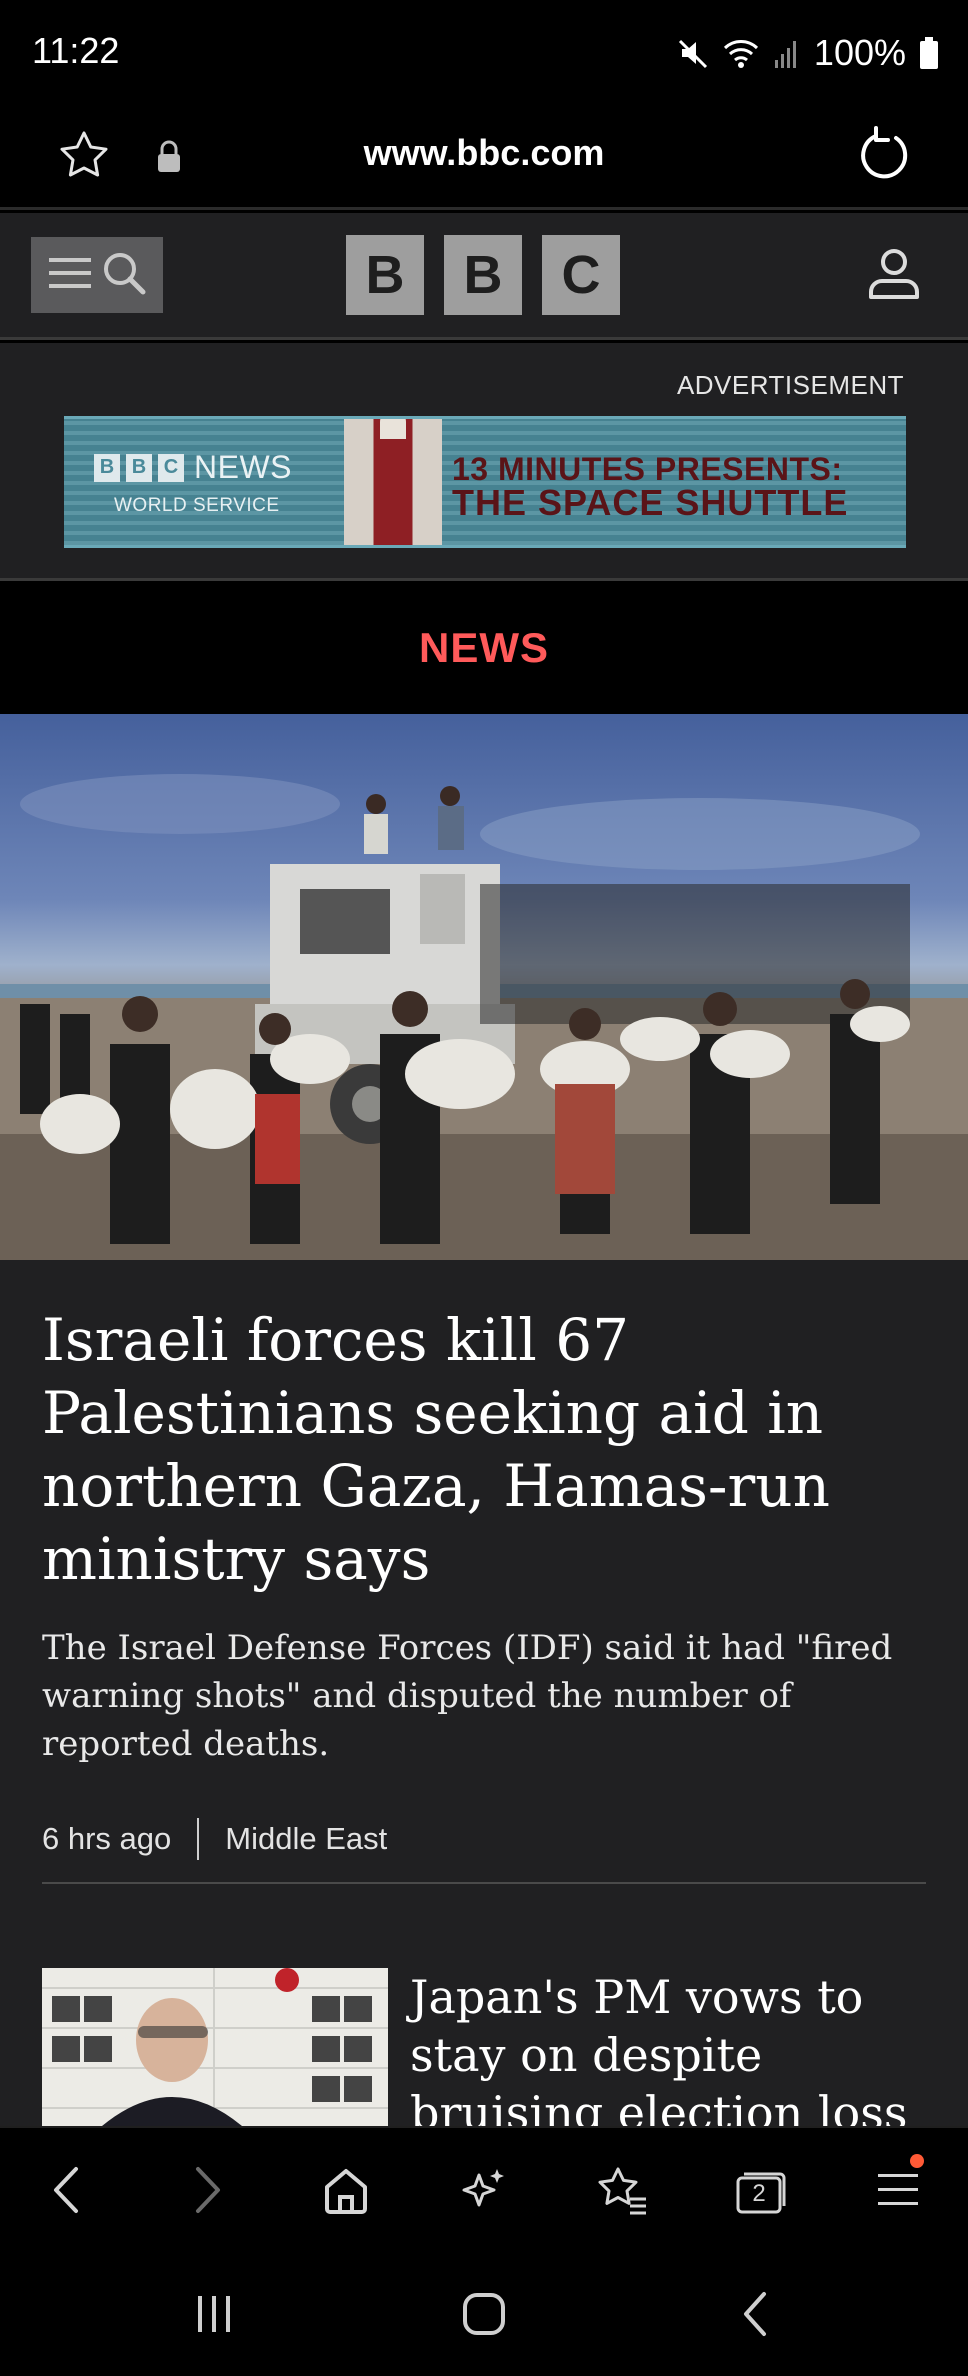 The height and width of the screenshot is (2376, 968). Describe the element at coordinates (787, 53) in the screenshot. I see `signal-icon` at that location.